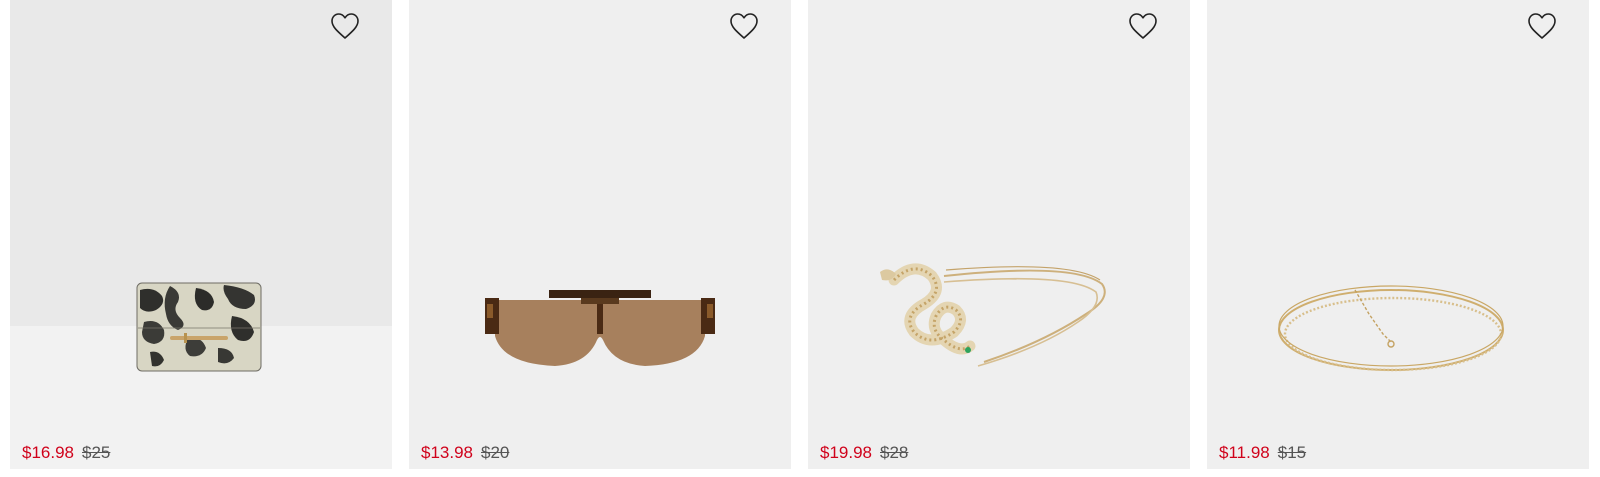 This screenshot has height=477, width=1600. I want to click on original-price: $20, so click(495, 452).